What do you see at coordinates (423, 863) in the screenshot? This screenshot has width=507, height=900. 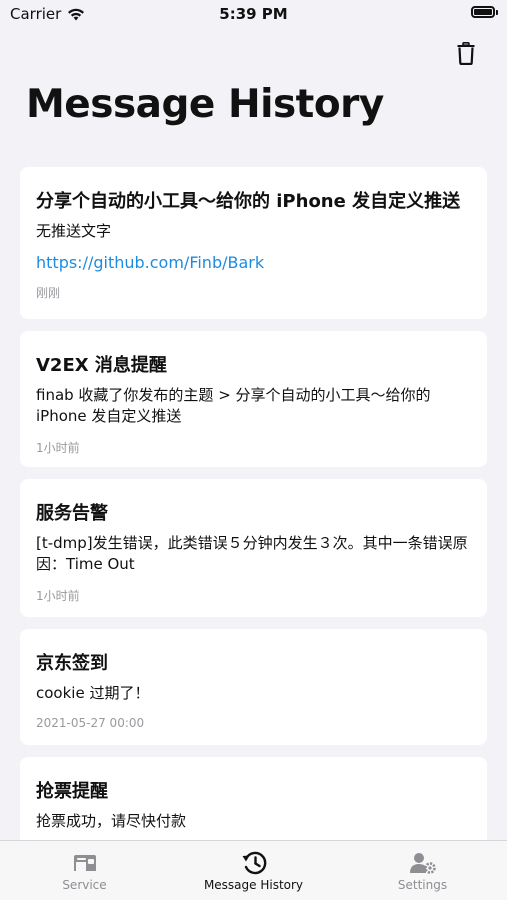 I see `settings-icon` at bounding box center [423, 863].